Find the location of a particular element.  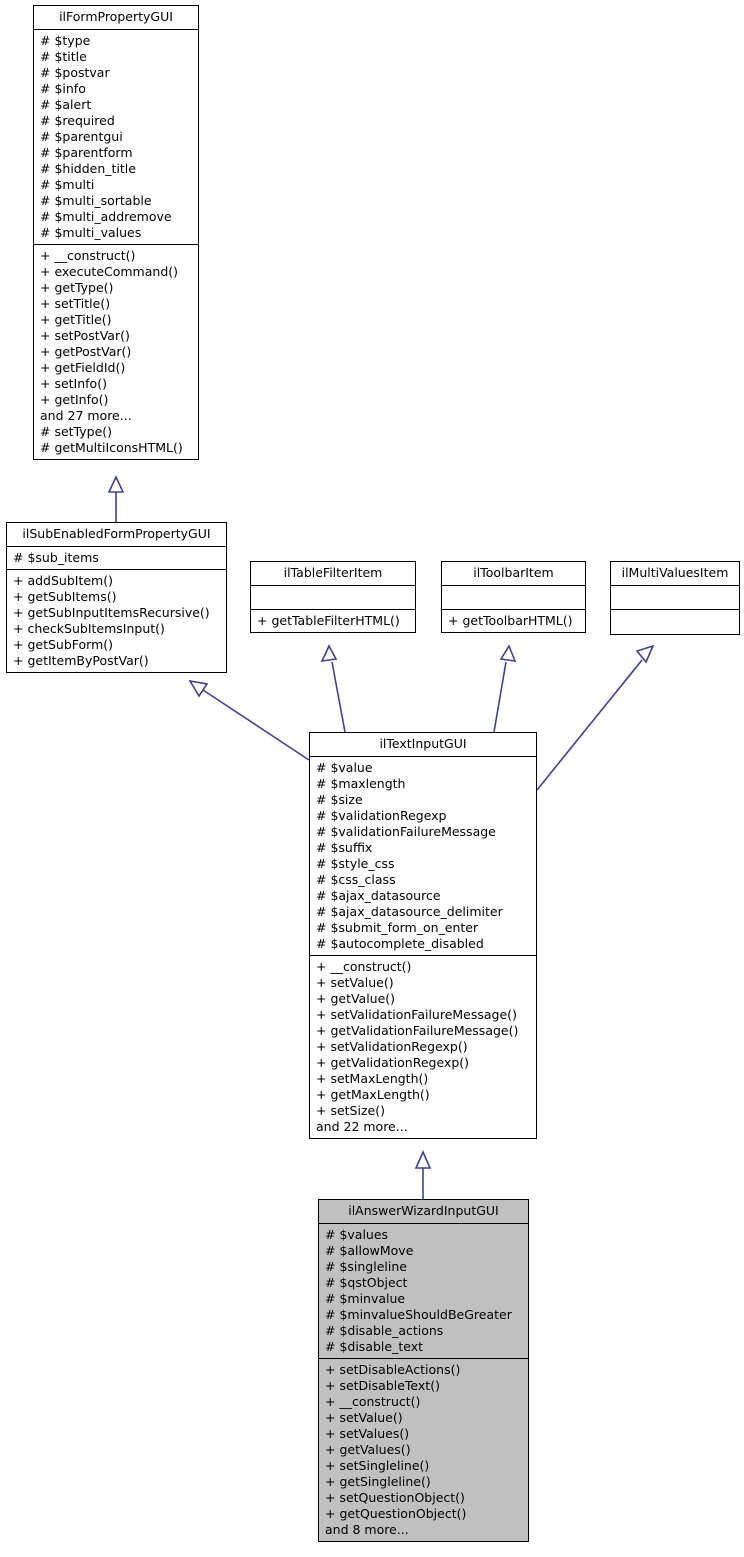

class-member: + getType() is located at coordinates (77, 287).